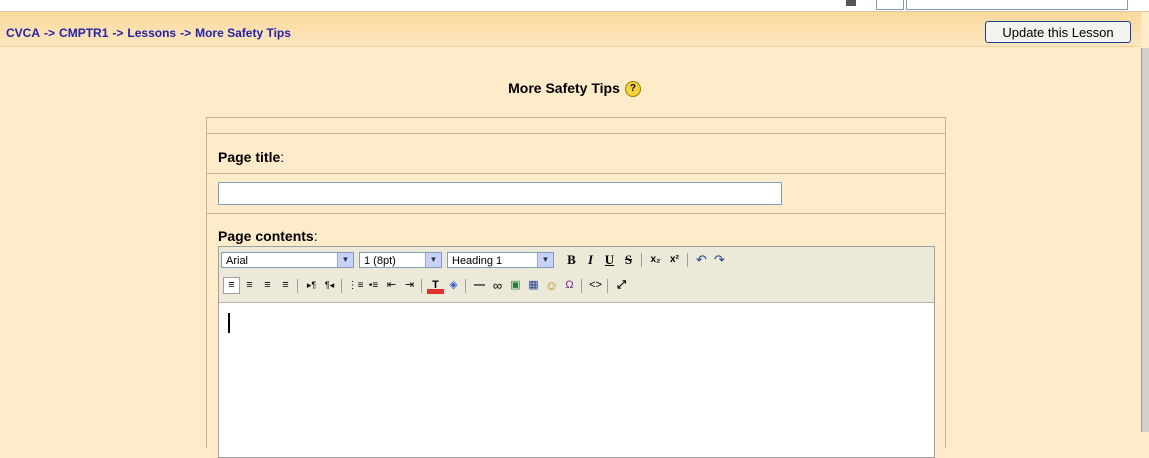  What do you see at coordinates (249, 285) in the screenshot?
I see `align-center-icon: ≡` at bounding box center [249, 285].